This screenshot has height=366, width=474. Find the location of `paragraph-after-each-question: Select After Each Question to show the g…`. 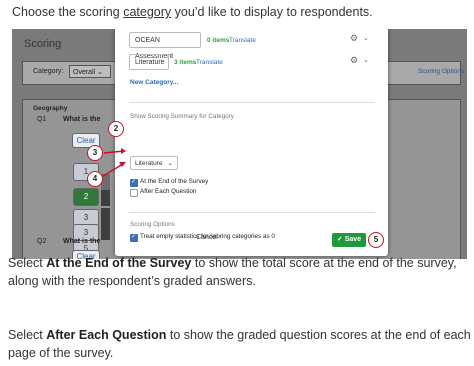

paragraph-after-each-question: Select After Each Question to show the g… is located at coordinates (241, 344).